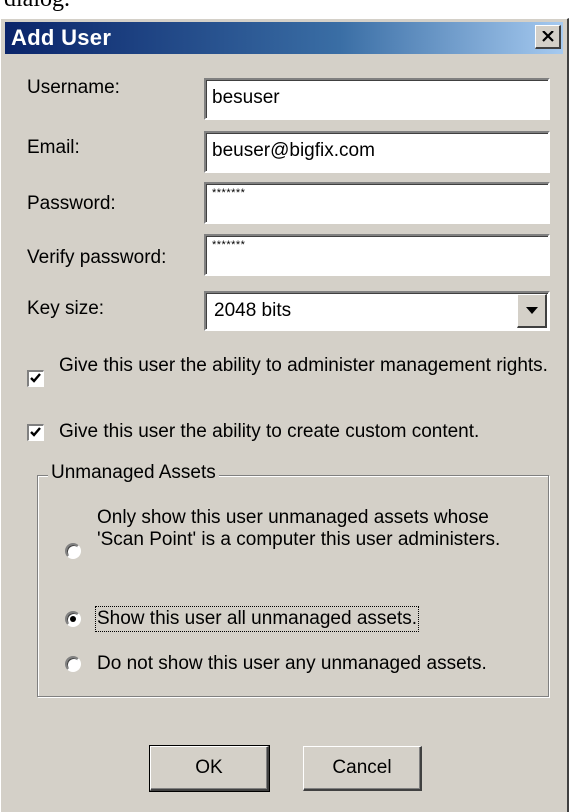  Describe the element at coordinates (377, 255) in the screenshot. I see `verify-password-field: *******` at that location.